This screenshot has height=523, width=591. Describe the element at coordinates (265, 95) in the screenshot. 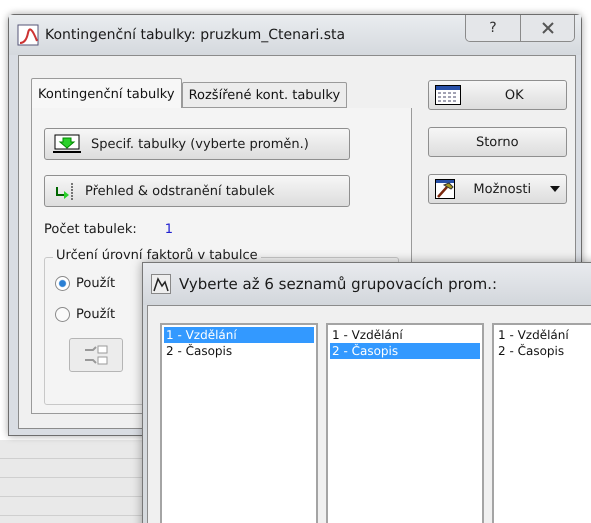

I see `tab: Rozšířené kont. tabulky` at that location.